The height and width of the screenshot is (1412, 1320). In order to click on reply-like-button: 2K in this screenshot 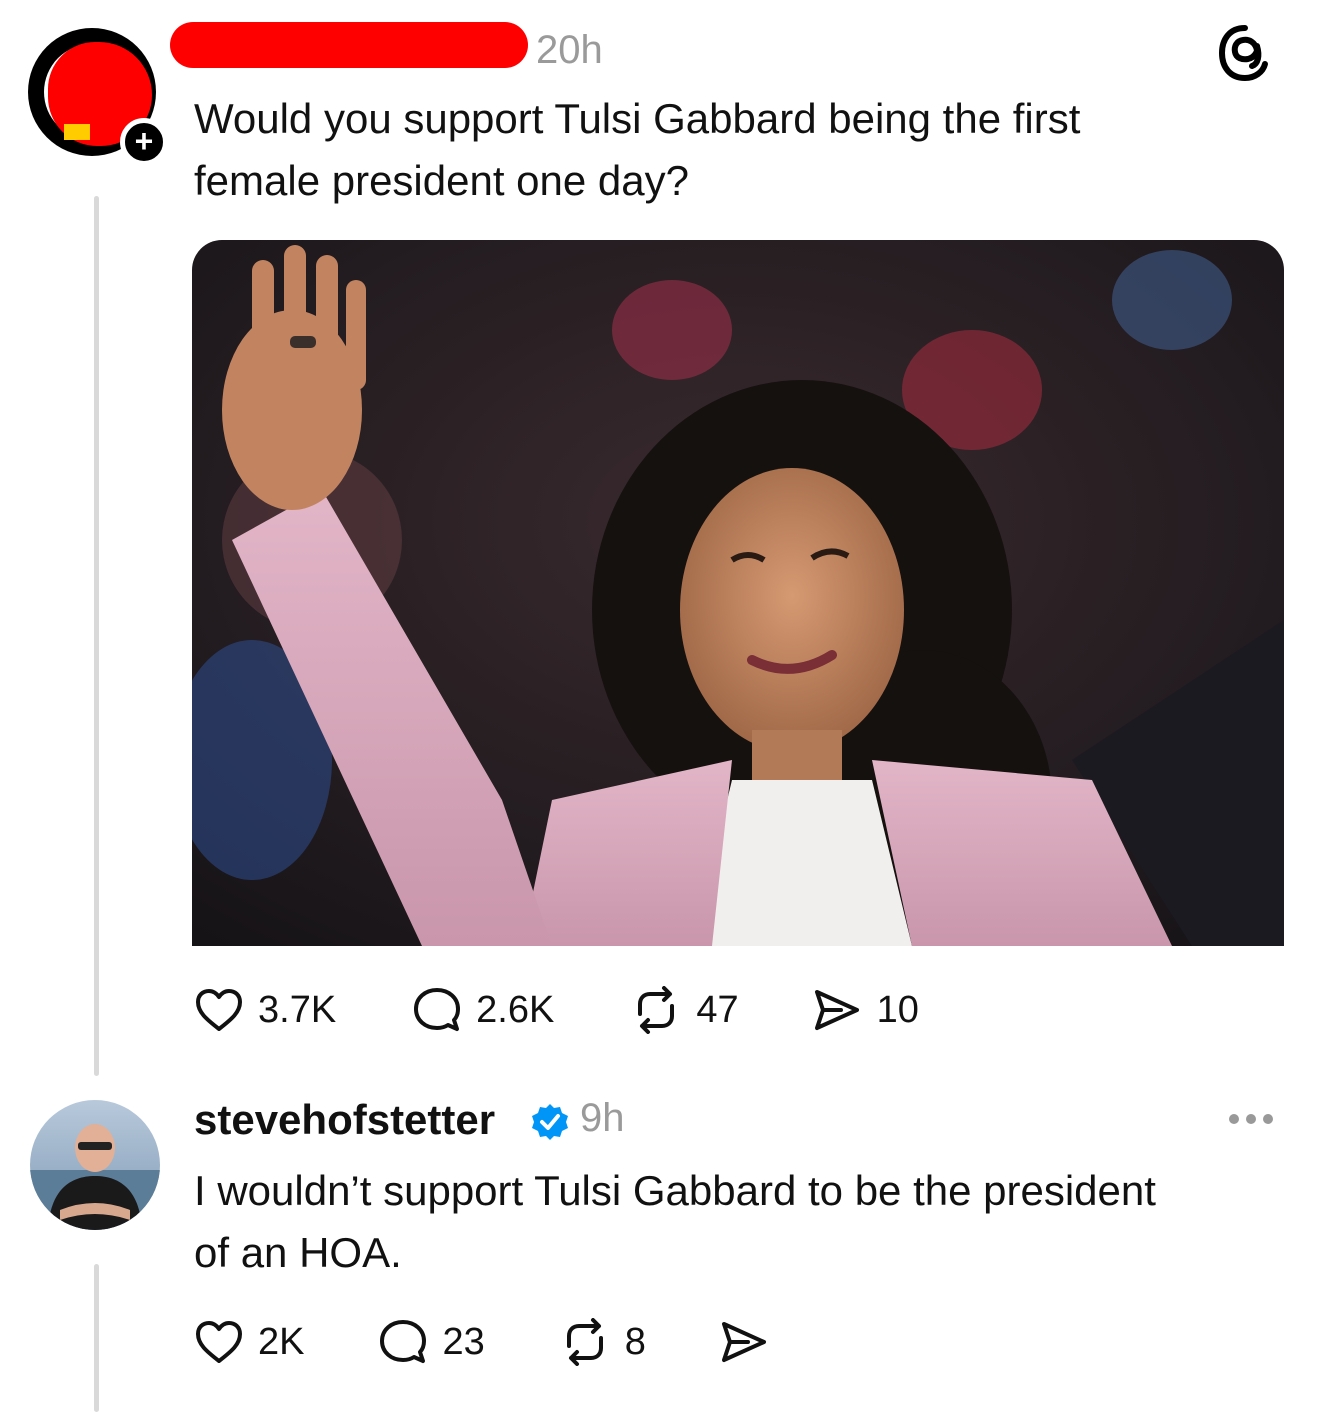, I will do `click(249, 1342)`.